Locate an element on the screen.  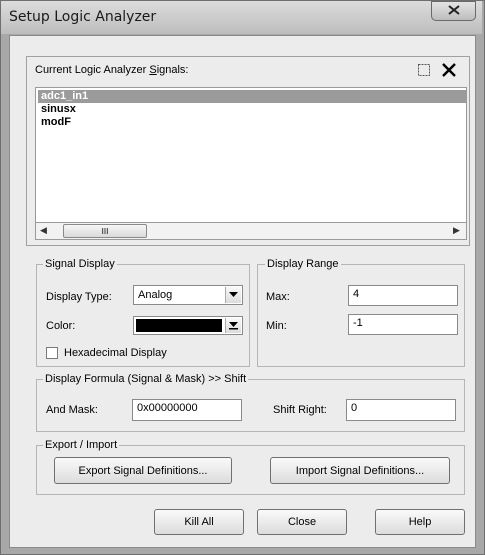
shift-right-input: 0 is located at coordinates (401, 410).